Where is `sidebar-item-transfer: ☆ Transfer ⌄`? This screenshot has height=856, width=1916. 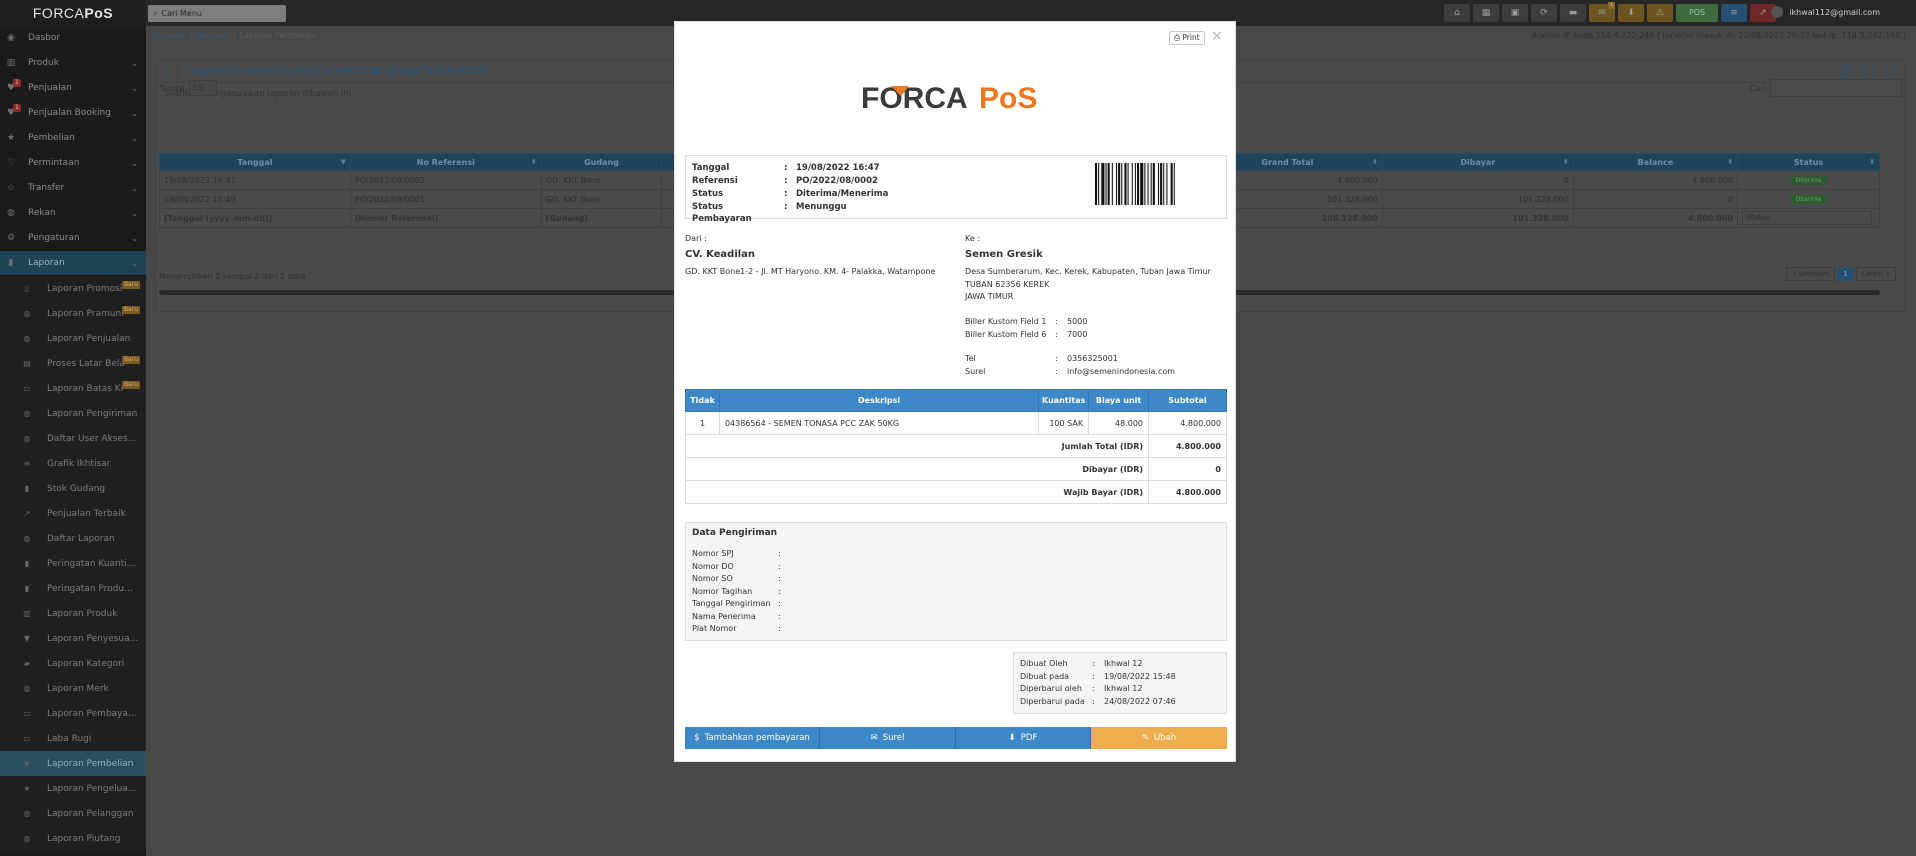
sidebar-item-transfer: ☆ Transfer ⌄ is located at coordinates (73, 188).